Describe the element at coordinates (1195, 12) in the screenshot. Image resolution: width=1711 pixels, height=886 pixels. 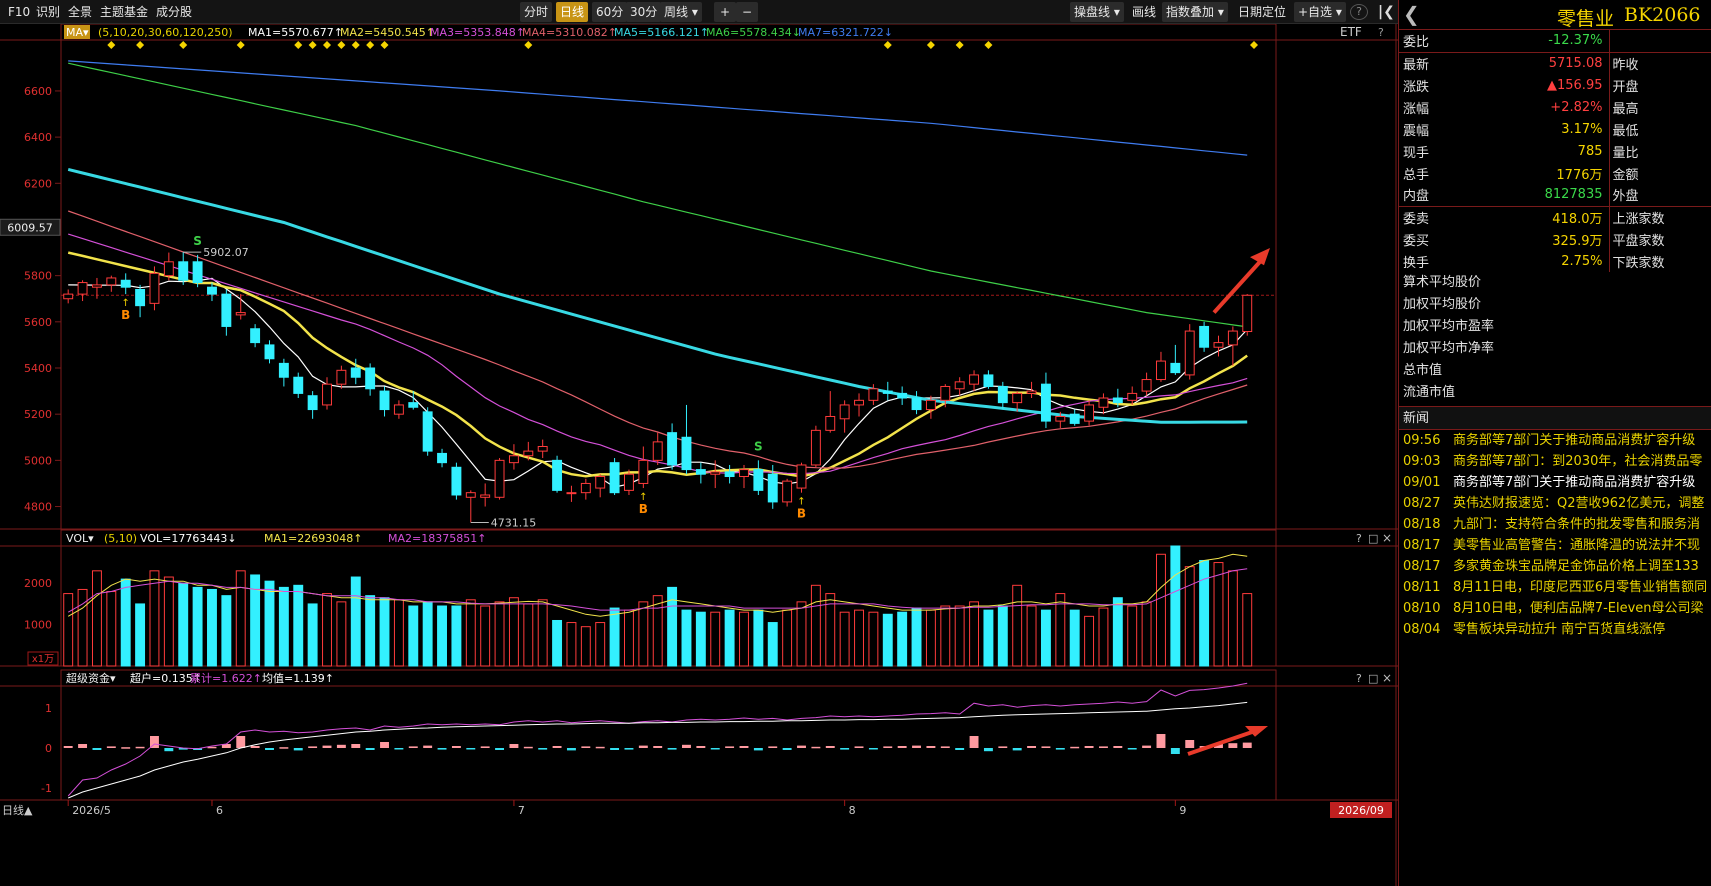
I see `index-overlay-dropdown: 指数叠加 ▾` at that location.